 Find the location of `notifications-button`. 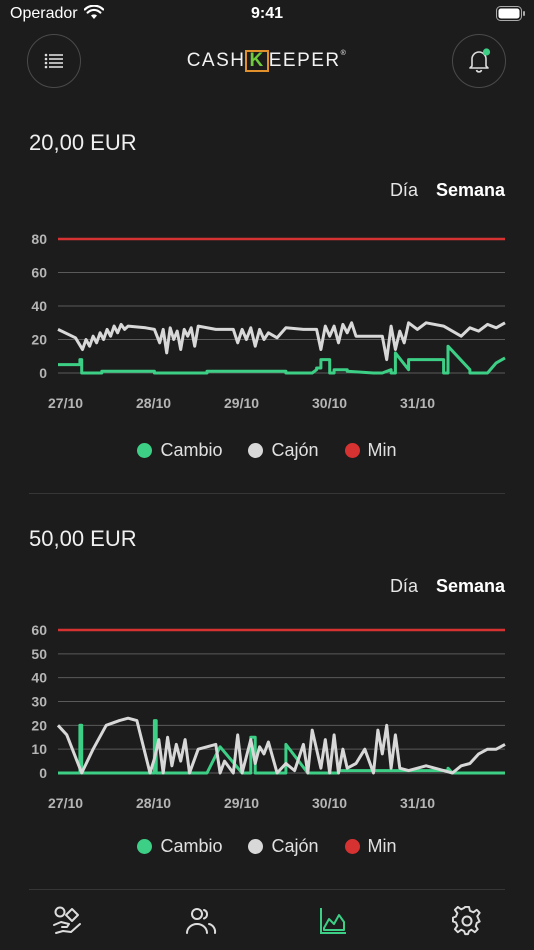

notifications-button is located at coordinates (479, 61).